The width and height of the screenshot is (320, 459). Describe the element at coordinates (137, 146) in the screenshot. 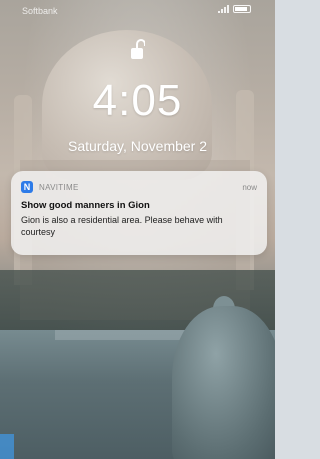

I see `lockscreen-date: Saturday, November 2` at that location.